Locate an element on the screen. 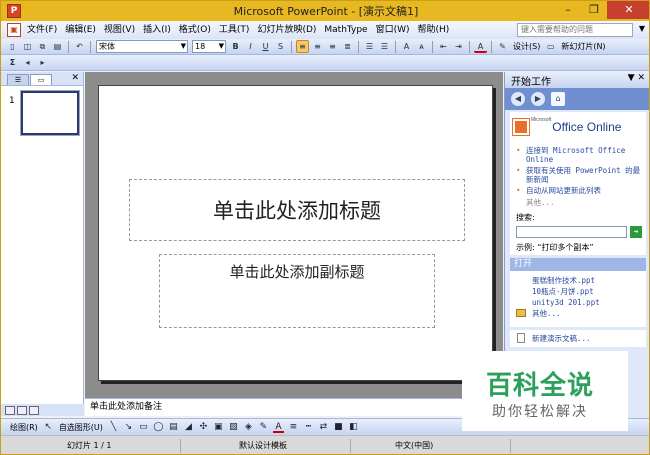  font-name-select: 宋体 ▼ is located at coordinates (142, 46).